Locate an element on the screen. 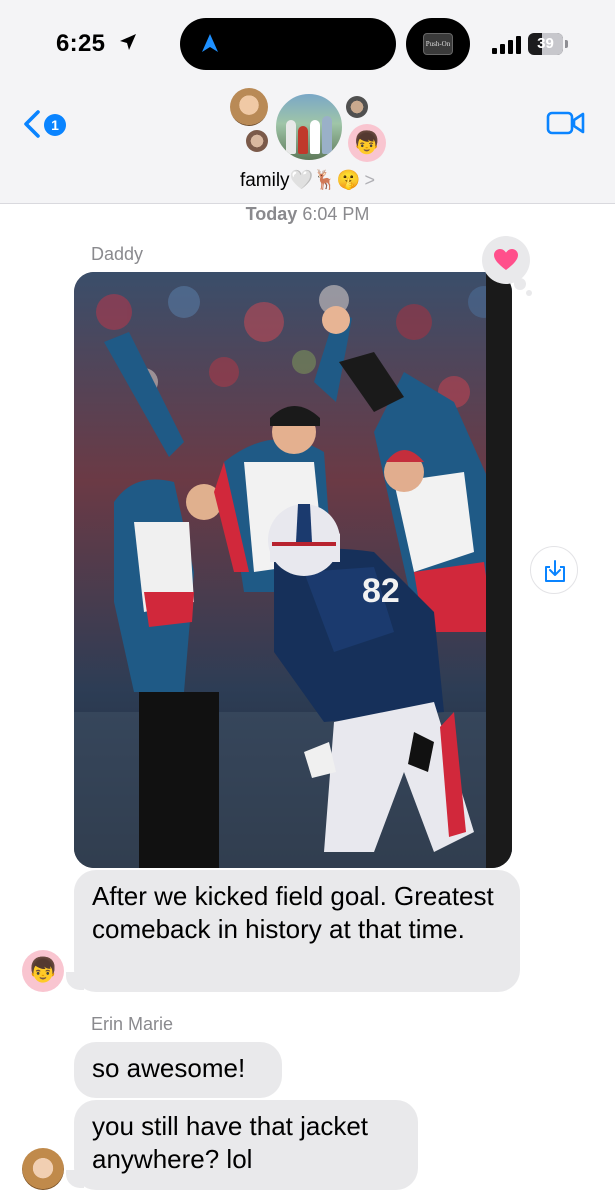  svg-text: 82 is located at coordinates (381, 591).